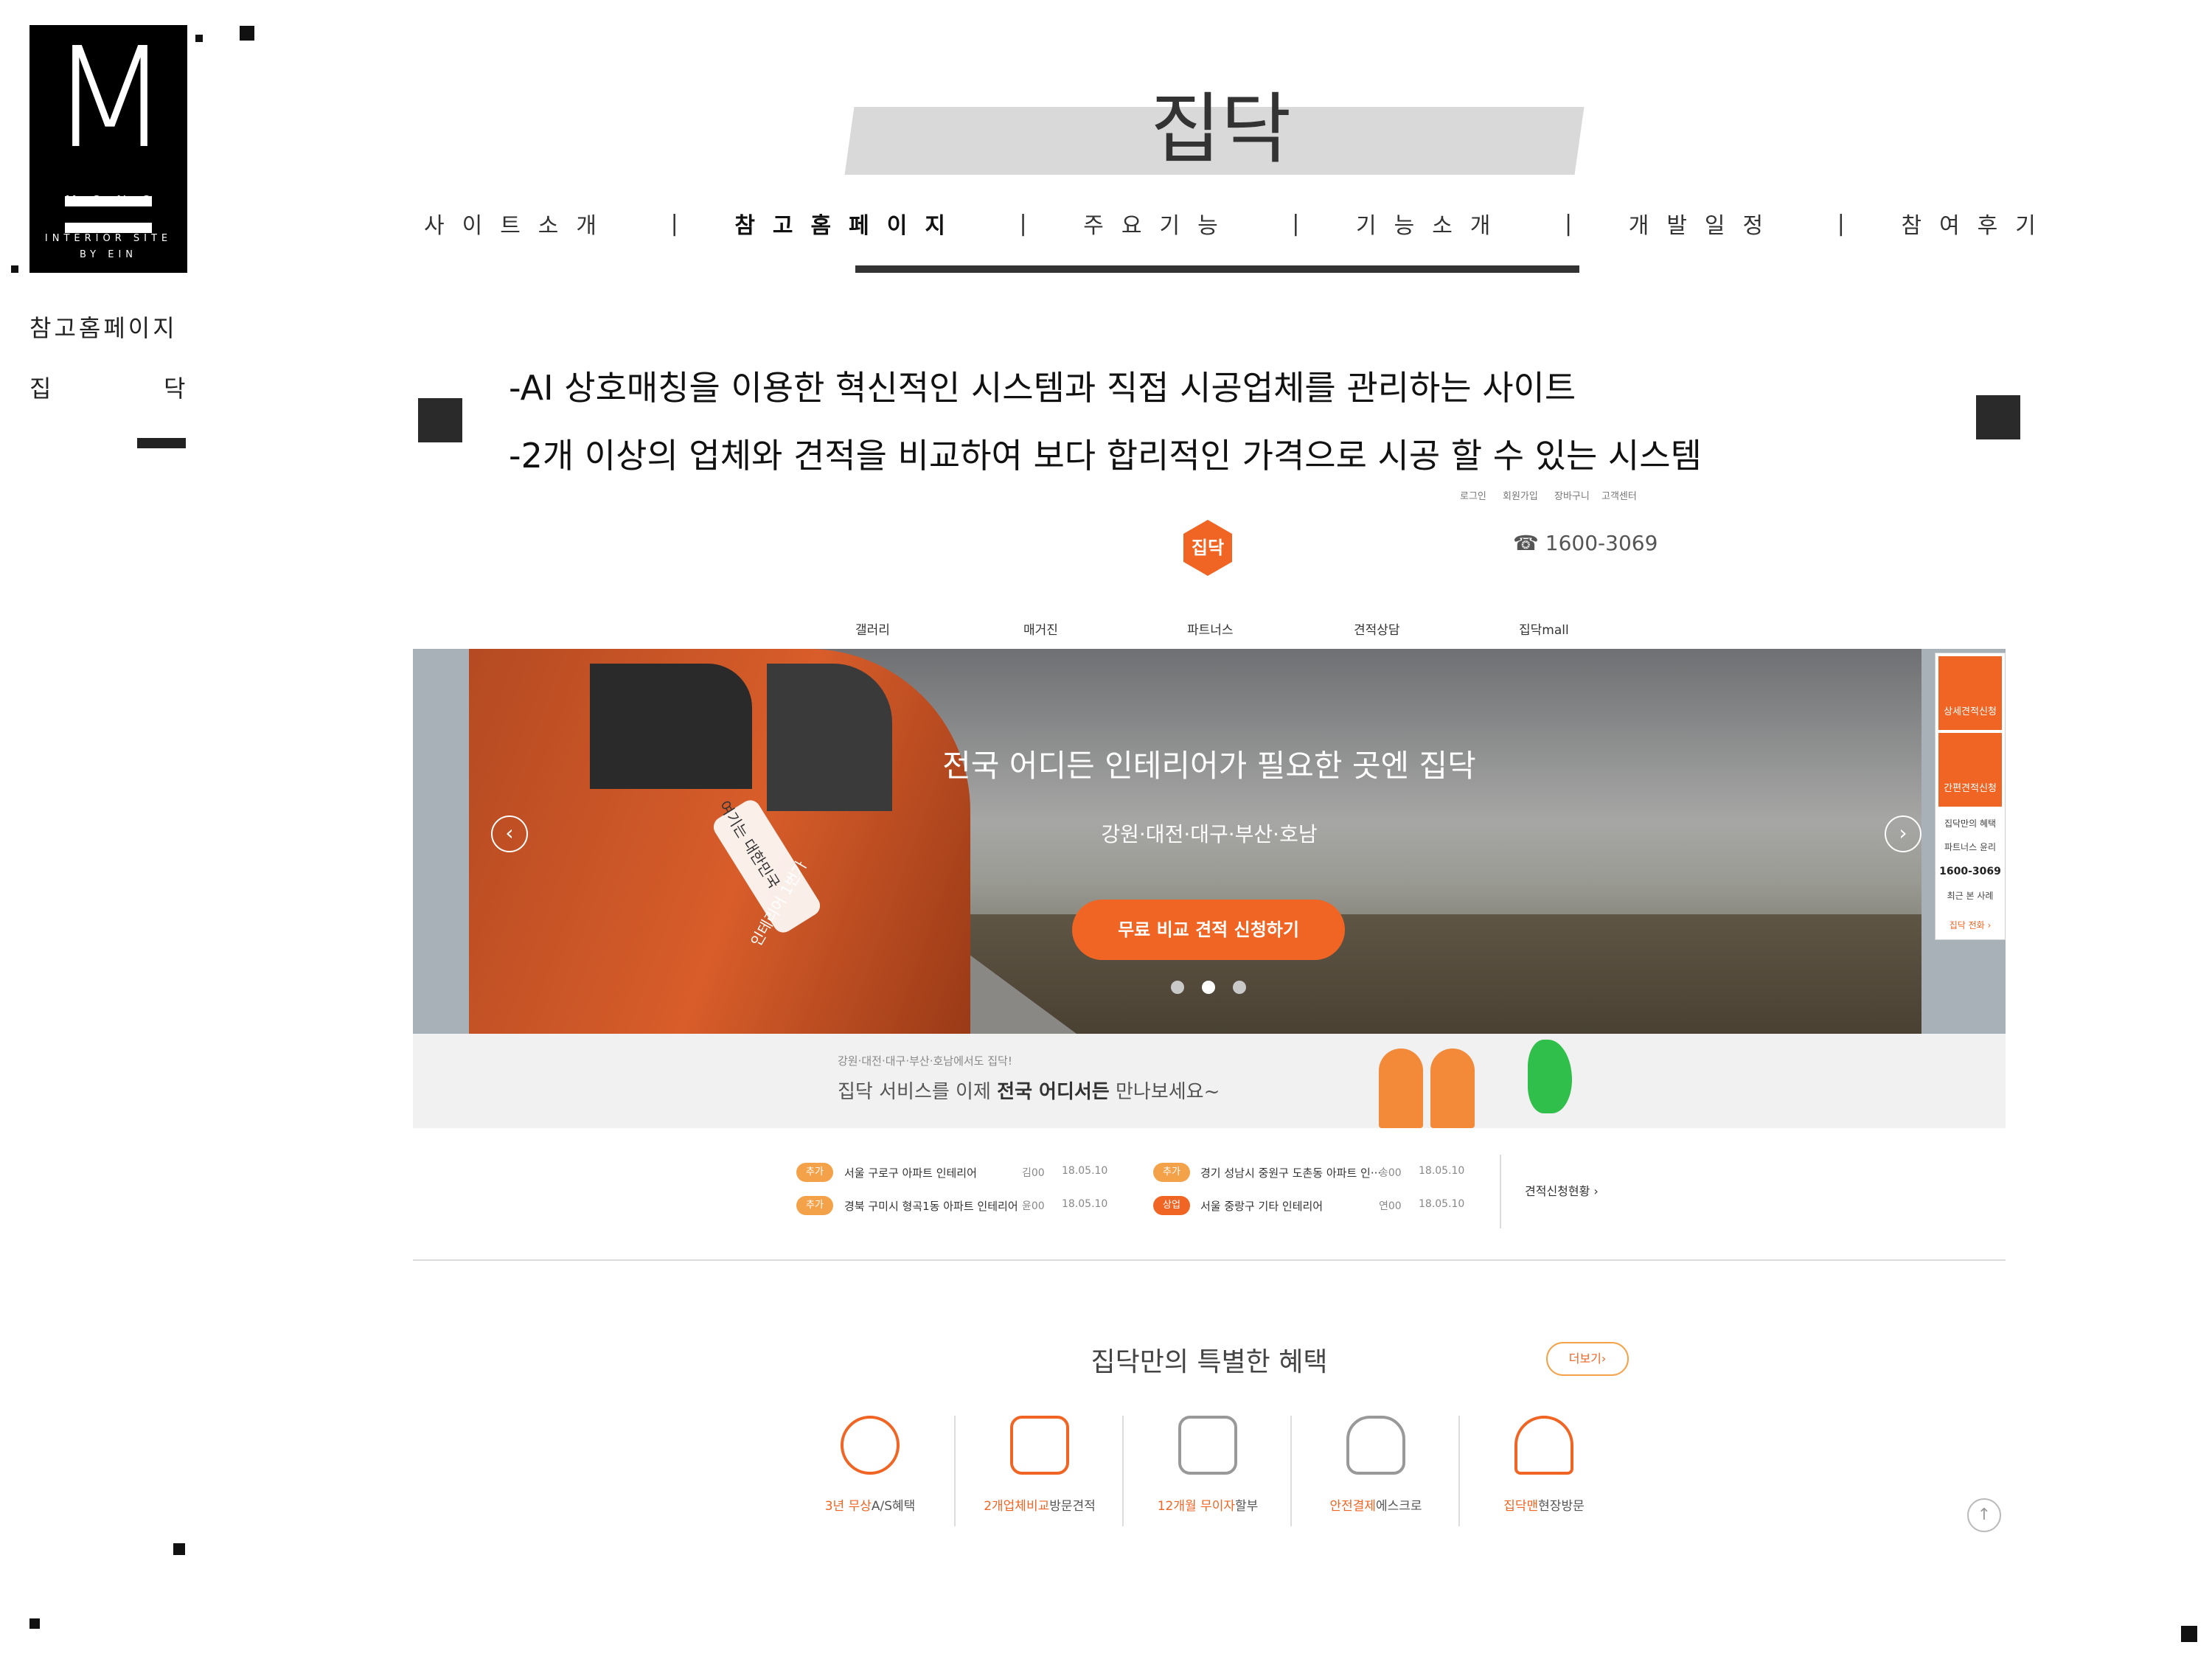  What do you see at coordinates (1500, 1191) in the screenshot?
I see `news-divider` at bounding box center [1500, 1191].